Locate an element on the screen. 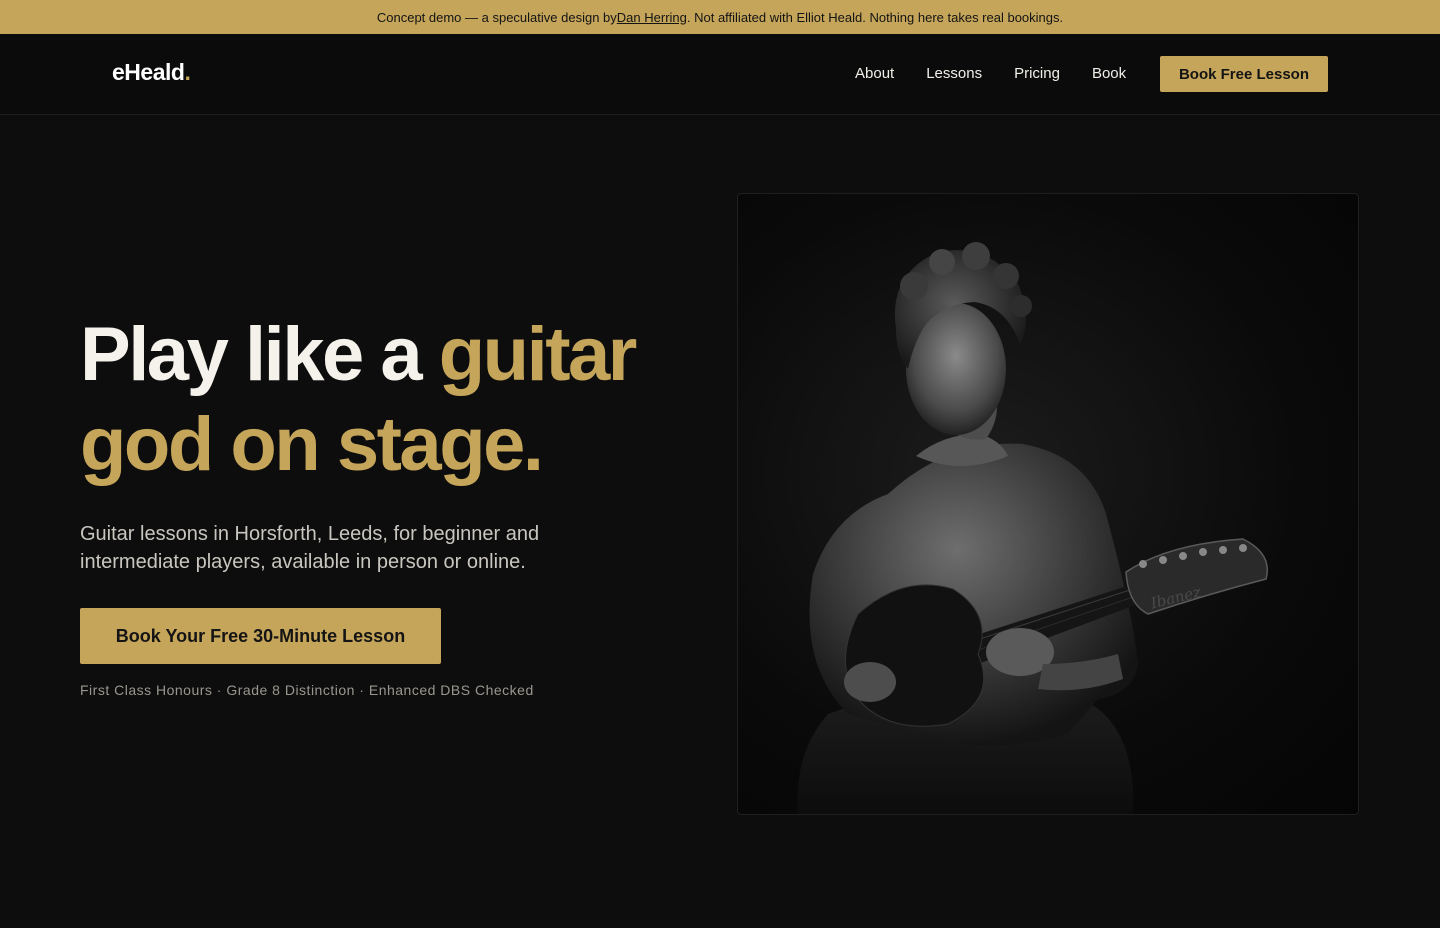 The width and height of the screenshot is (1440, 928). site-logo: eHeald. is located at coordinates (151, 72).